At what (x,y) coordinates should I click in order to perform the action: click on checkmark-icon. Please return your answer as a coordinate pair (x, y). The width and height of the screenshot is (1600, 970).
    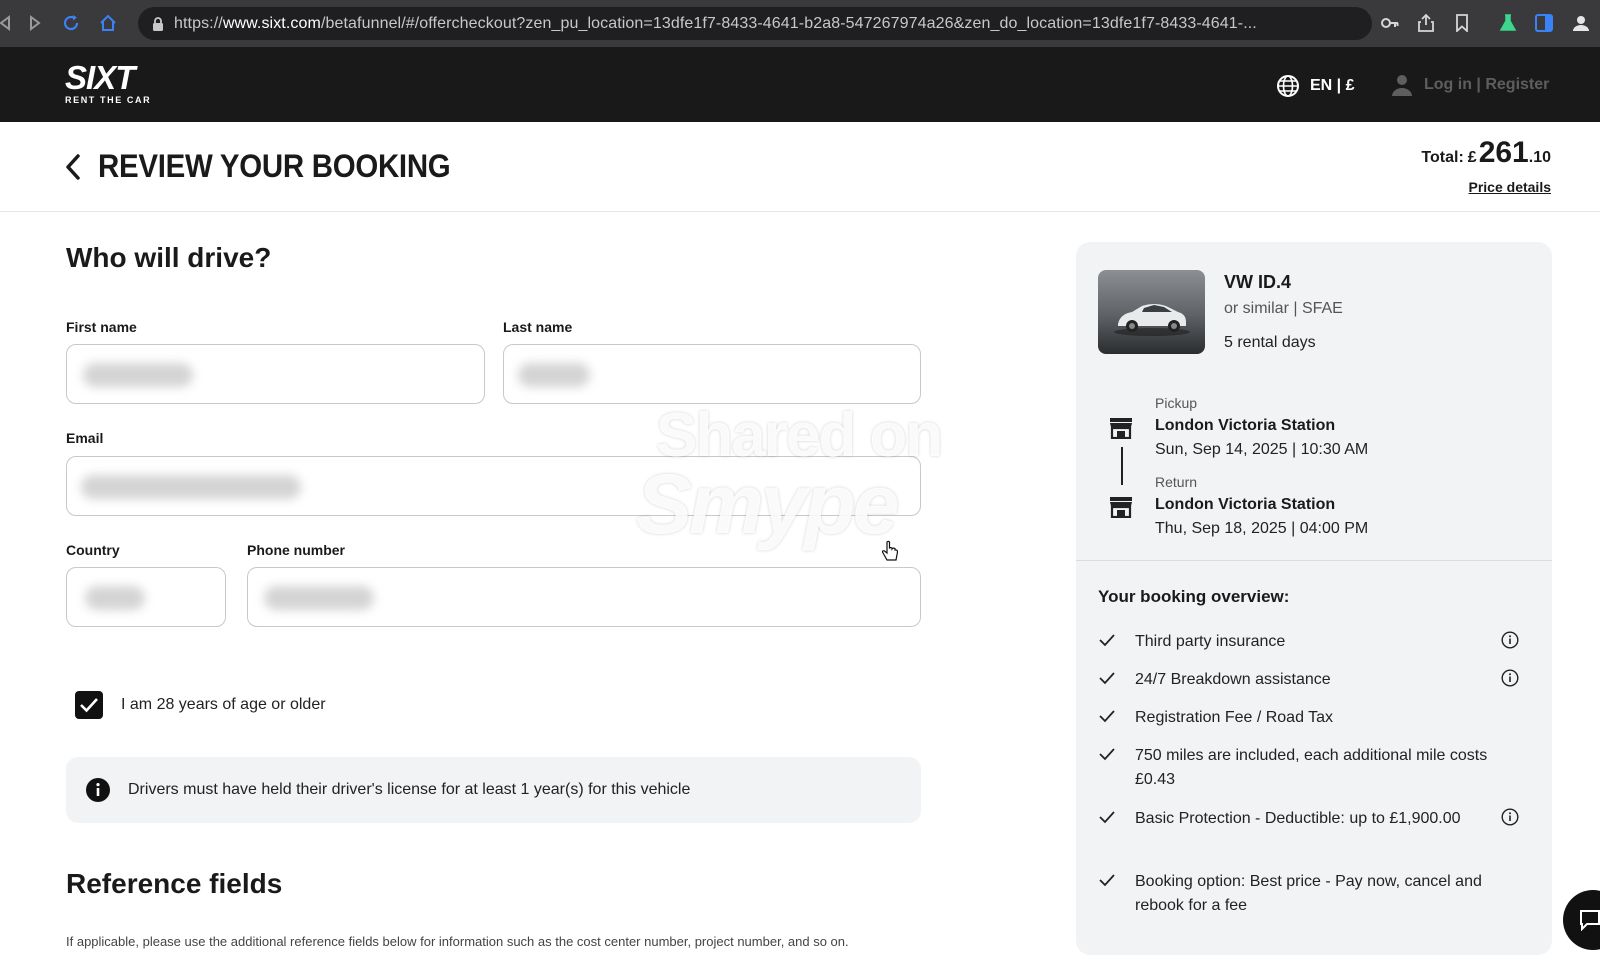
    Looking at the image, I should click on (89, 705).